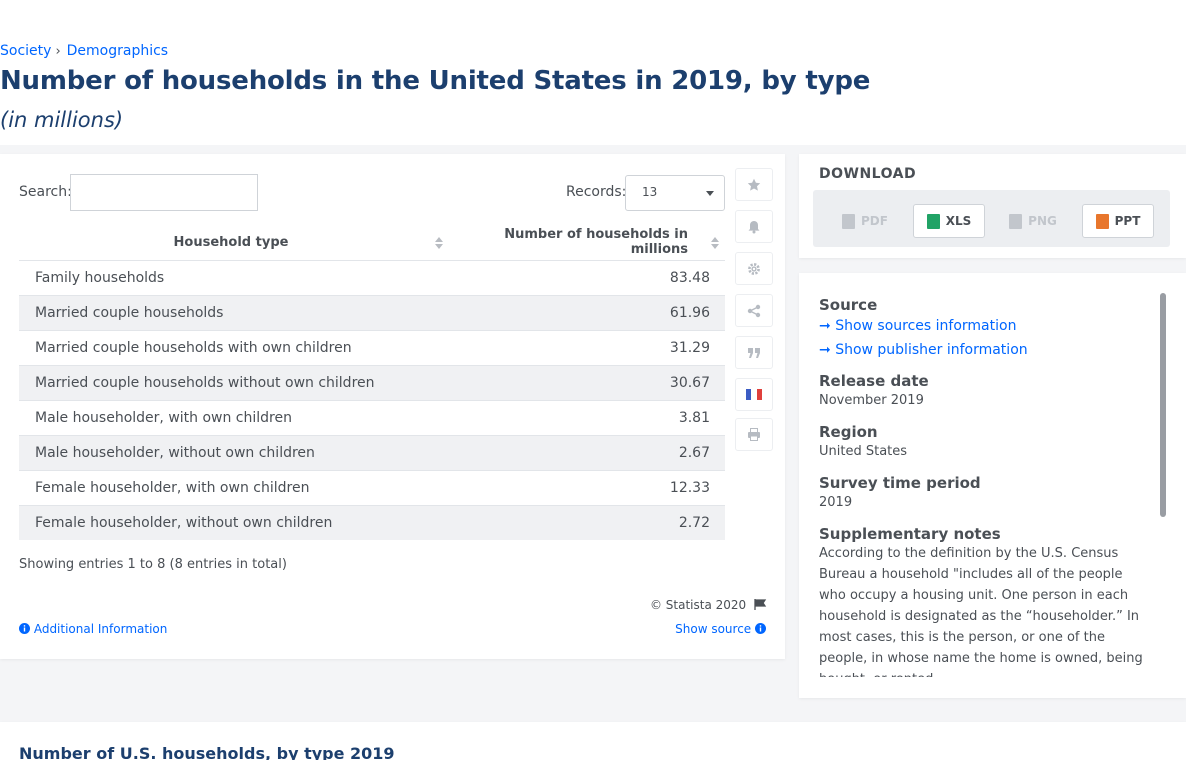 The height and width of the screenshot is (760, 1186). What do you see at coordinates (848, 432) in the screenshot?
I see `region-heading: Region` at bounding box center [848, 432].